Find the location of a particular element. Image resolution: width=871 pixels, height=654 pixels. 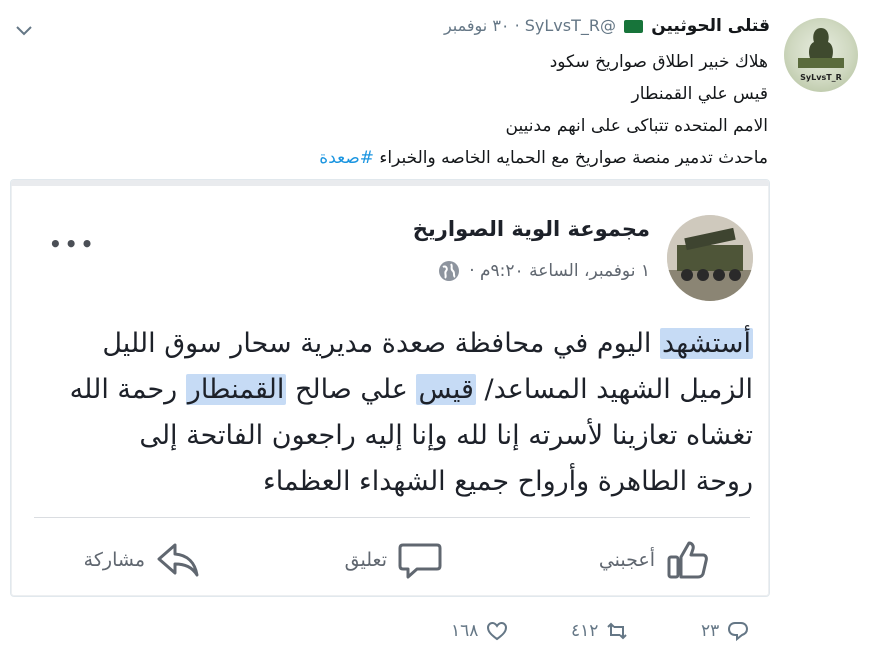

author-name: قتلى الحوثيين is located at coordinates (710, 26).